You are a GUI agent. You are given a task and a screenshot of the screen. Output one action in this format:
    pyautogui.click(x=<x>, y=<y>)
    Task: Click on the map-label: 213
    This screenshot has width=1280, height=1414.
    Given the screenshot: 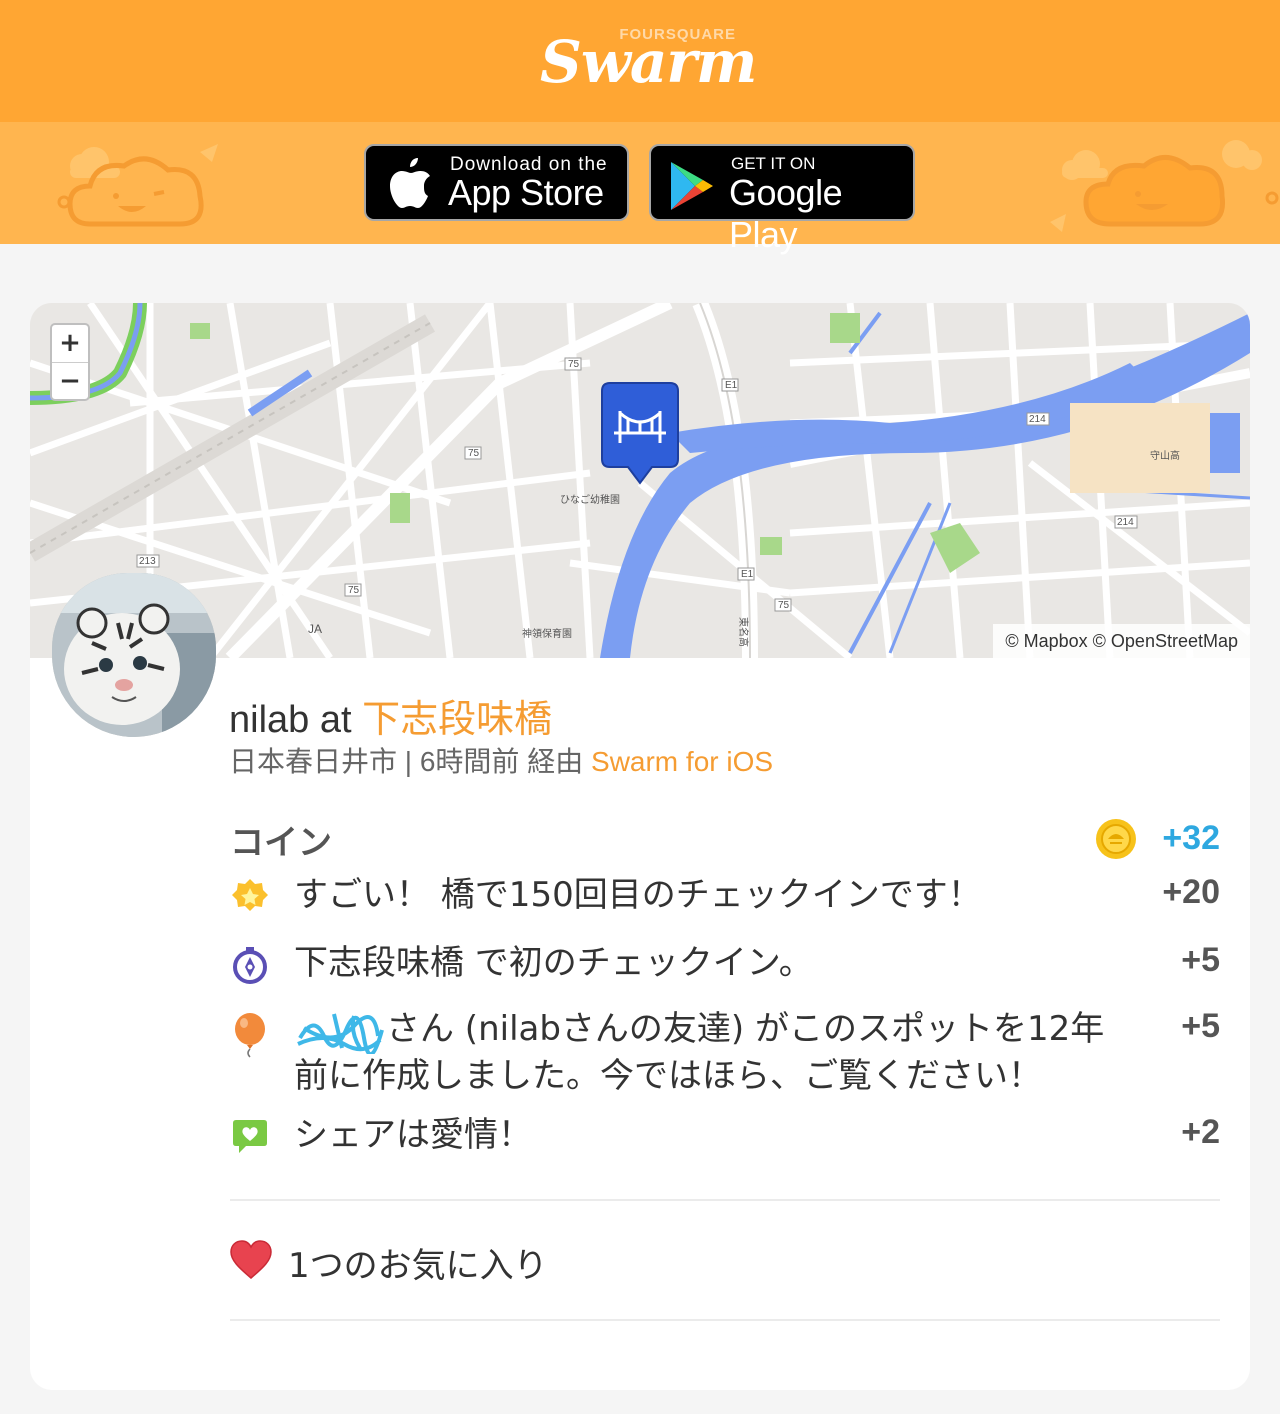 What is the action you would take?
    pyautogui.click(x=147, y=561)
    